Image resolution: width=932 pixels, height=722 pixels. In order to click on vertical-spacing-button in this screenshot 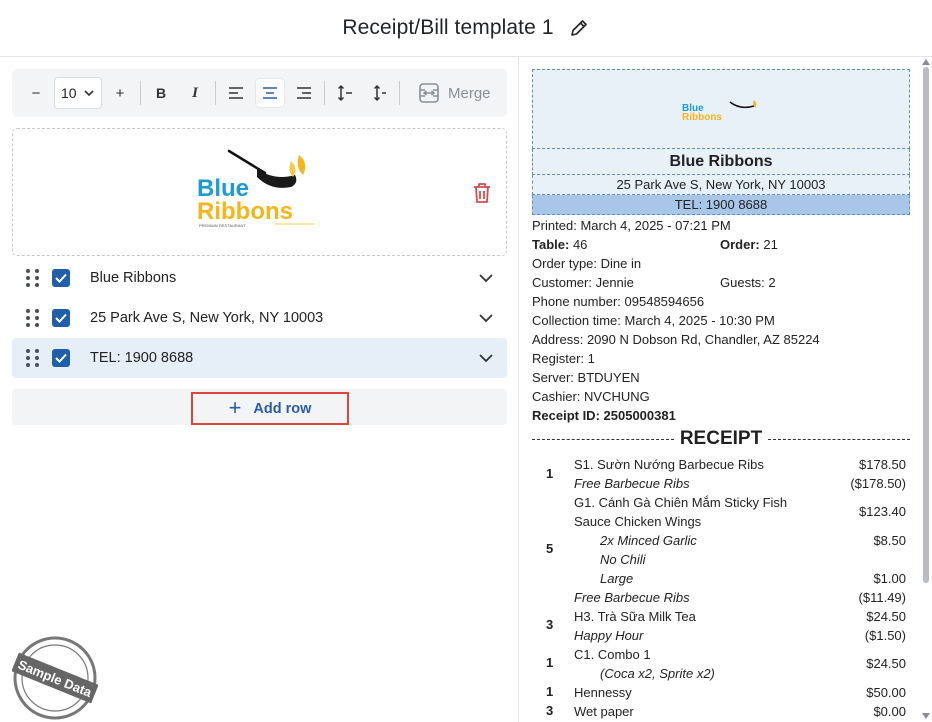, I will do `click(379, 93)`.